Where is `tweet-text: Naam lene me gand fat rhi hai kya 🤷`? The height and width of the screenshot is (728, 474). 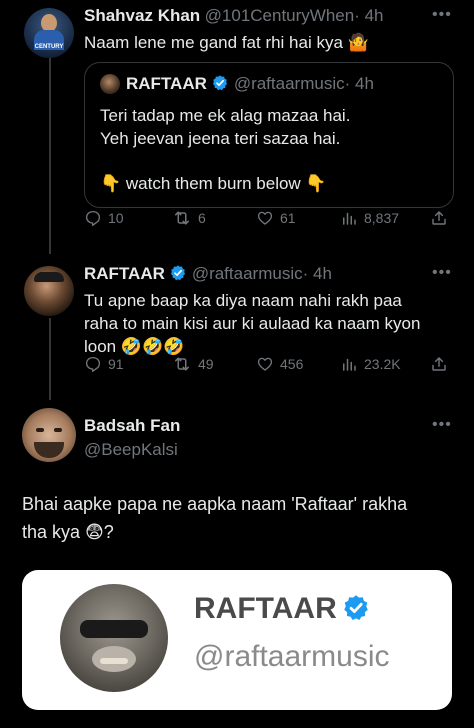
tweet-text: Naam lene me gand fat rhi hai kya 🤷 is located at coordinates (226, 42).